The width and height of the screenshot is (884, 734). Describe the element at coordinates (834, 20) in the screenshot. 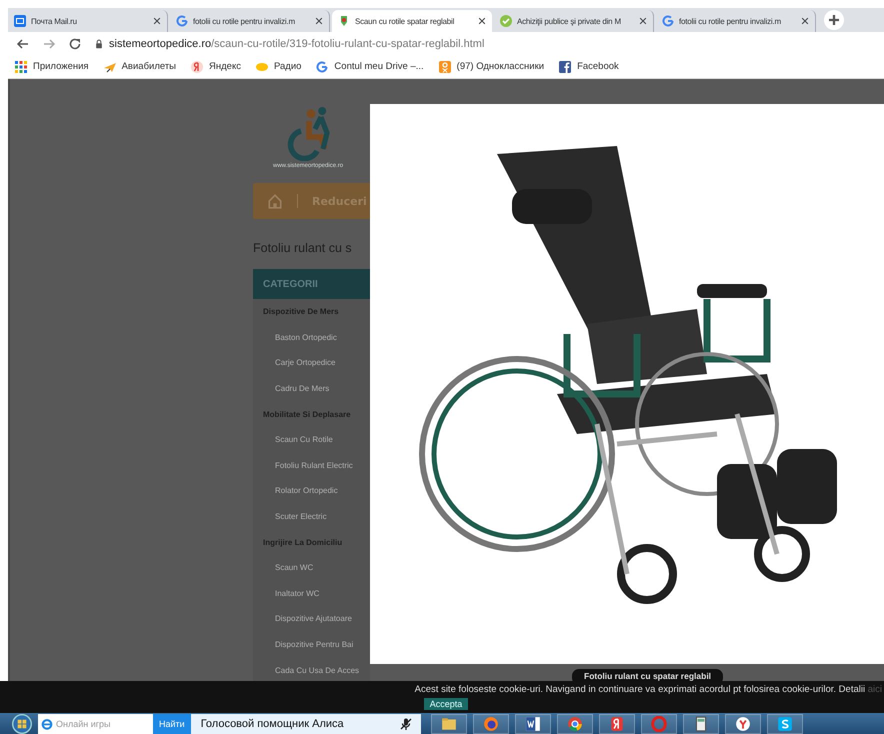

I see `new-tab-icon` at that location.